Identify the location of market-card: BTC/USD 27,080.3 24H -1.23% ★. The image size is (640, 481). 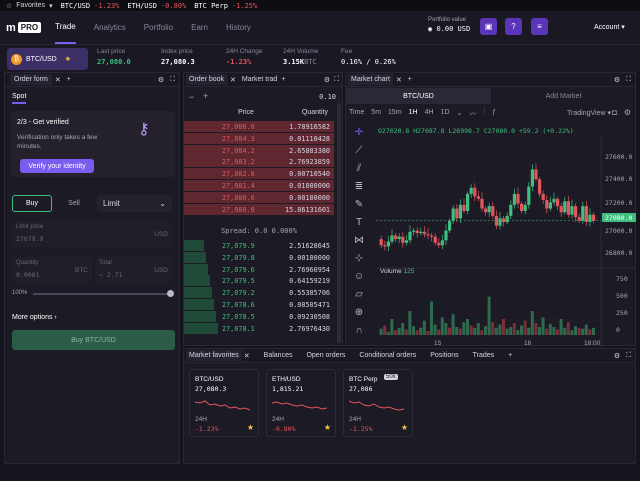
(224, 403).